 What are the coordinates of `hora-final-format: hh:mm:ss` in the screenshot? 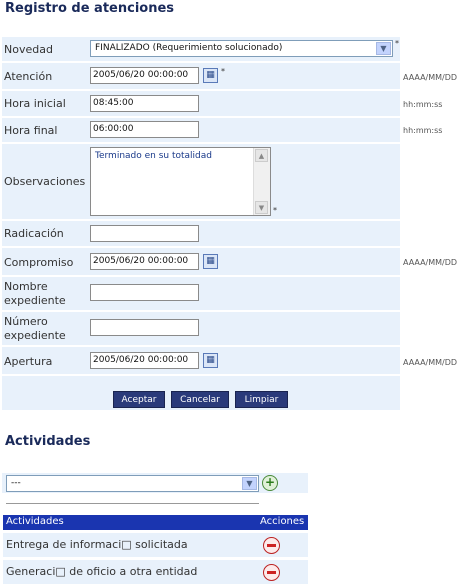 It's located at (423, 130).